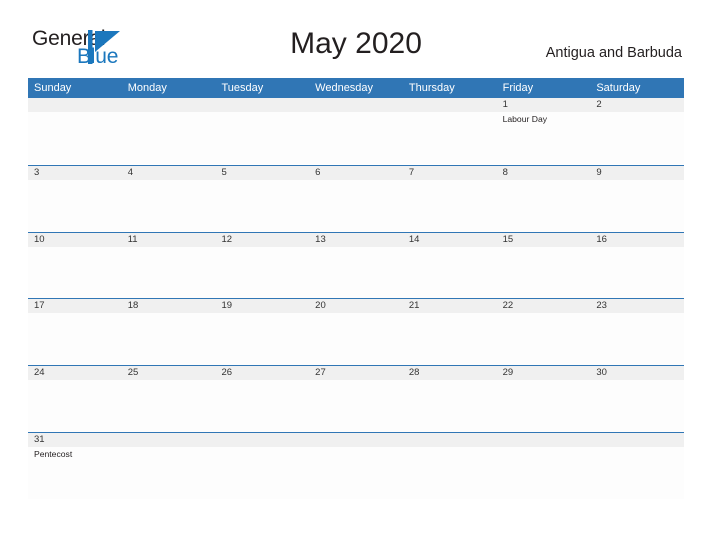 The height and width of the screenshot is (550, 712). What do you see at coordinates (75, 373) in the screenshot?
I see `day-number: 24` at bounding box center [75, 373].